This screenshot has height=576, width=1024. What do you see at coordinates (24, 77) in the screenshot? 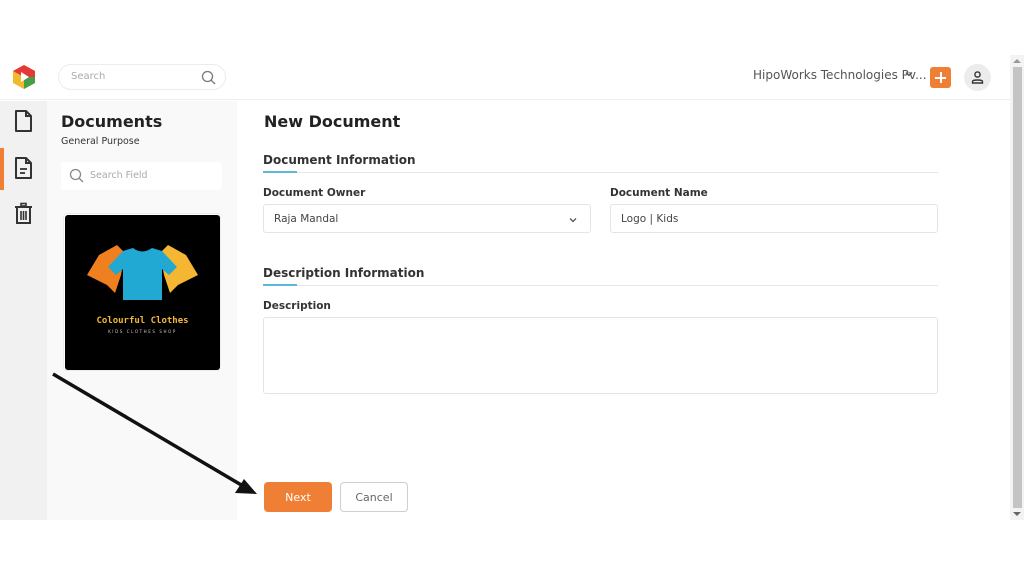
I see `app-logo-icon` at bounding box center [24, 77].